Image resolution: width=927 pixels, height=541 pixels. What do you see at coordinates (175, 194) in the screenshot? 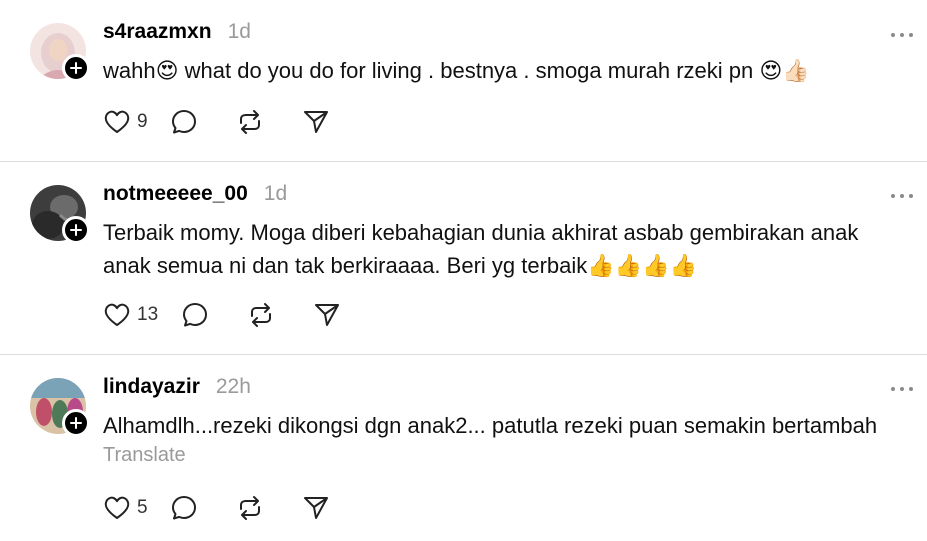
I see `username: notmeeeee_00` at bounding box center [175, 194].